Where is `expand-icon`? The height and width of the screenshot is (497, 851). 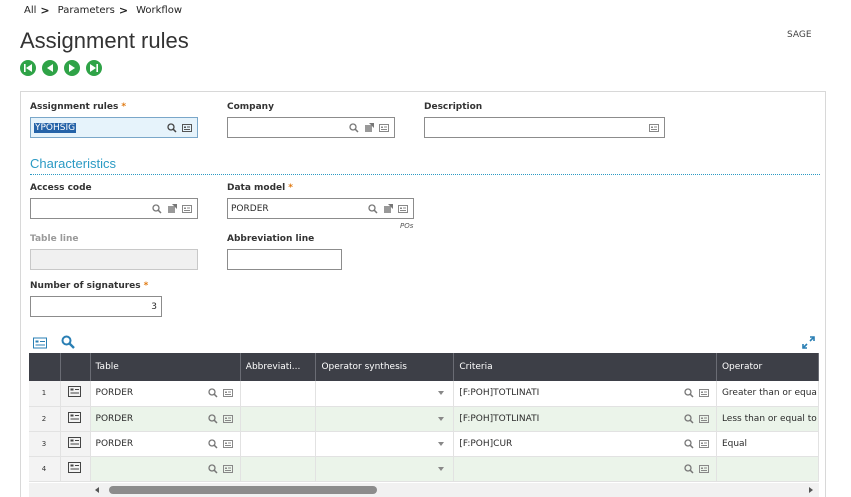 expand-icon is located at coordinates (808, 343).